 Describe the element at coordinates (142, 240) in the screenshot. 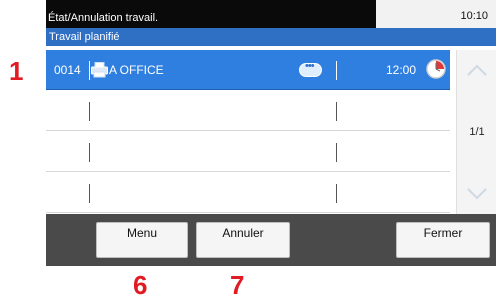

I see `menu-button: Menu` at that location.